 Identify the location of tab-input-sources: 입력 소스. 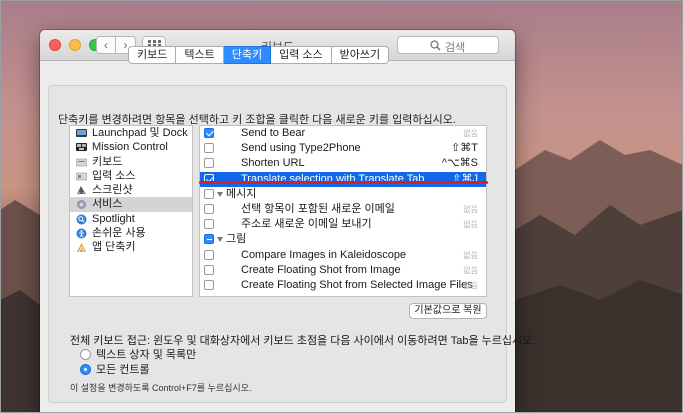
(301, 55).